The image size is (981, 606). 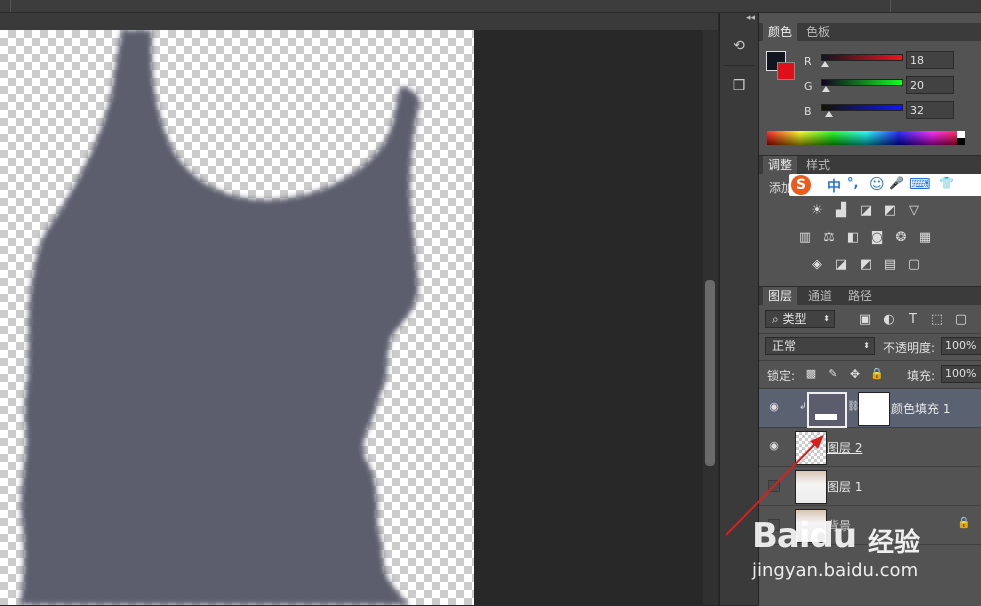 What do you see at coordinates (710, 373) in the screenshot?
I see `scrollbar-thumb` at bounding box center [710, 373].